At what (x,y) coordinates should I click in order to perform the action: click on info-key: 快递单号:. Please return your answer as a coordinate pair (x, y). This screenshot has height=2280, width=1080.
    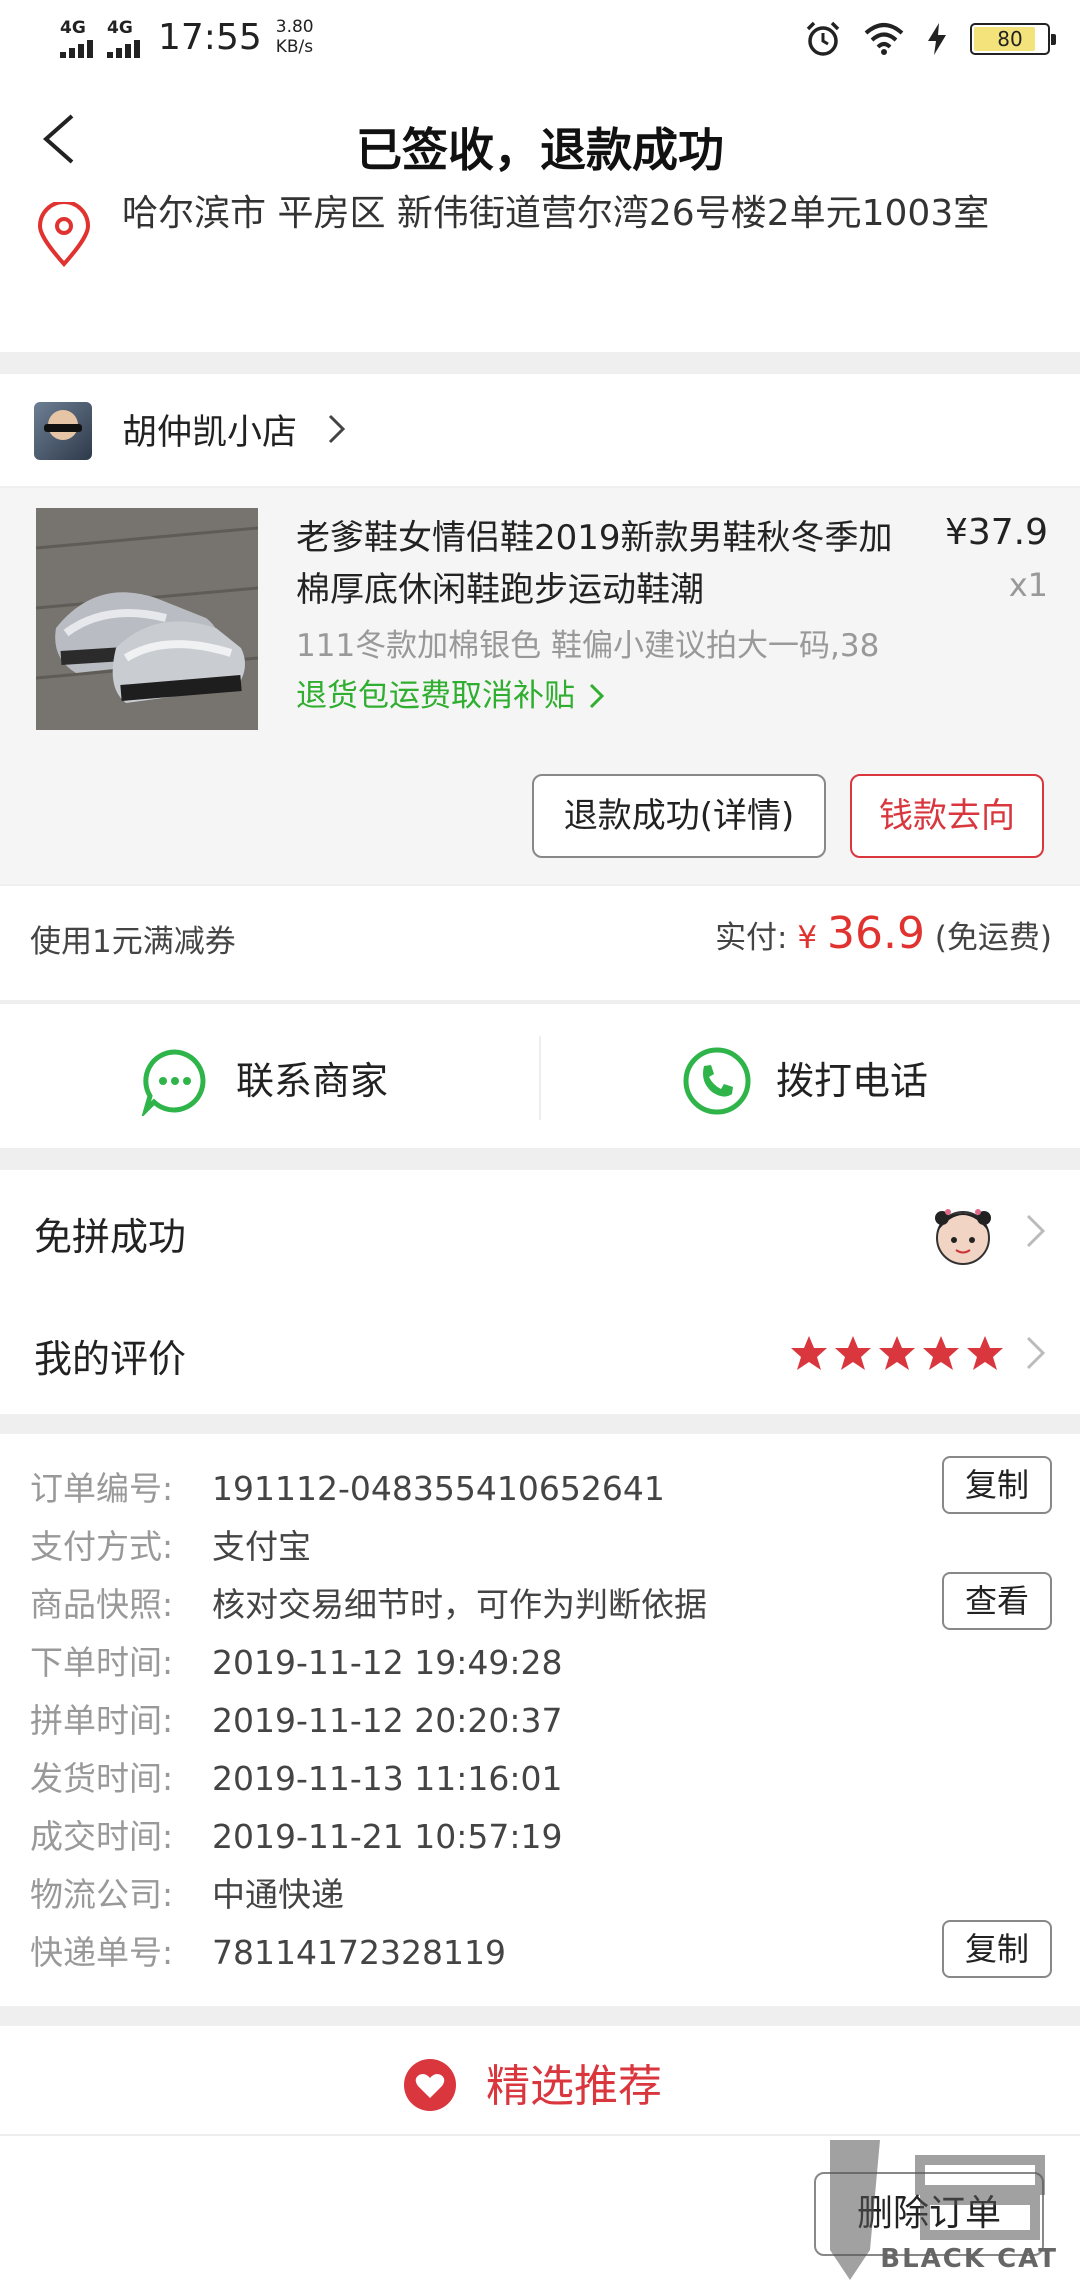
    Looking at the image, I should click on (102, 1952).